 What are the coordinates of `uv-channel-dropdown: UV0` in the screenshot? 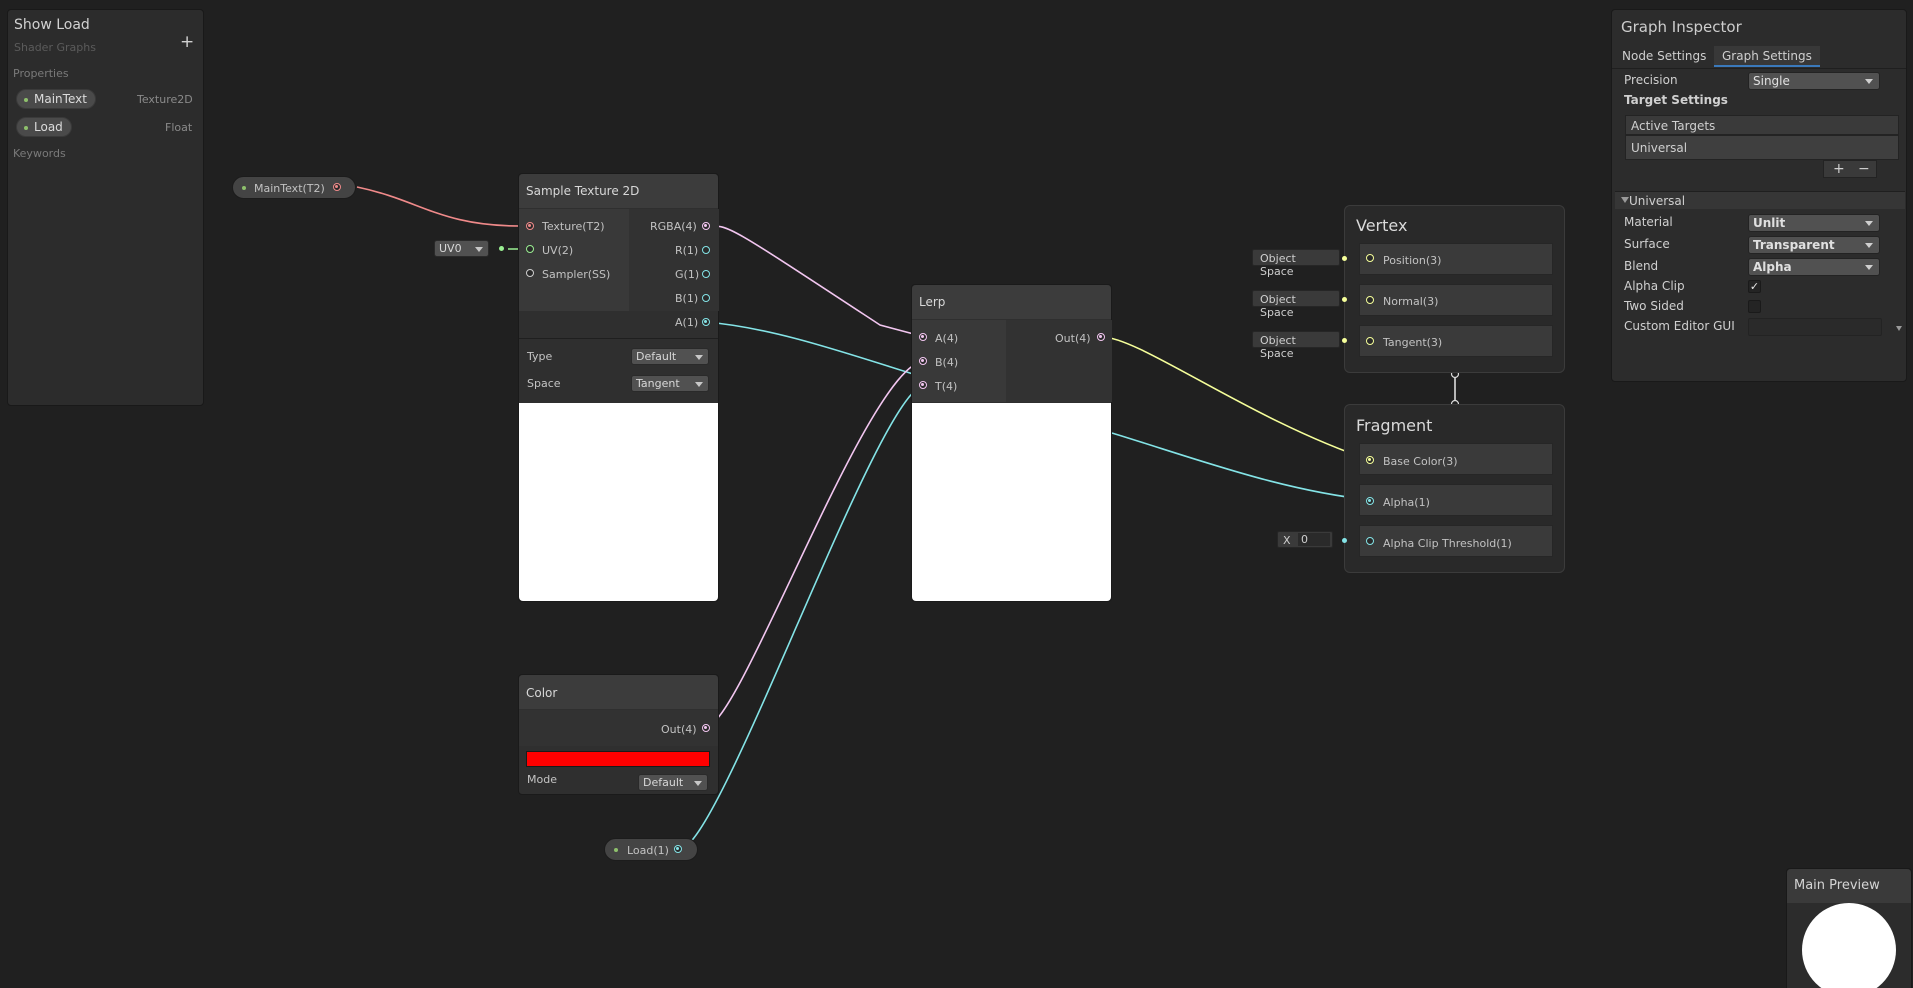 It's located at (461, 248).